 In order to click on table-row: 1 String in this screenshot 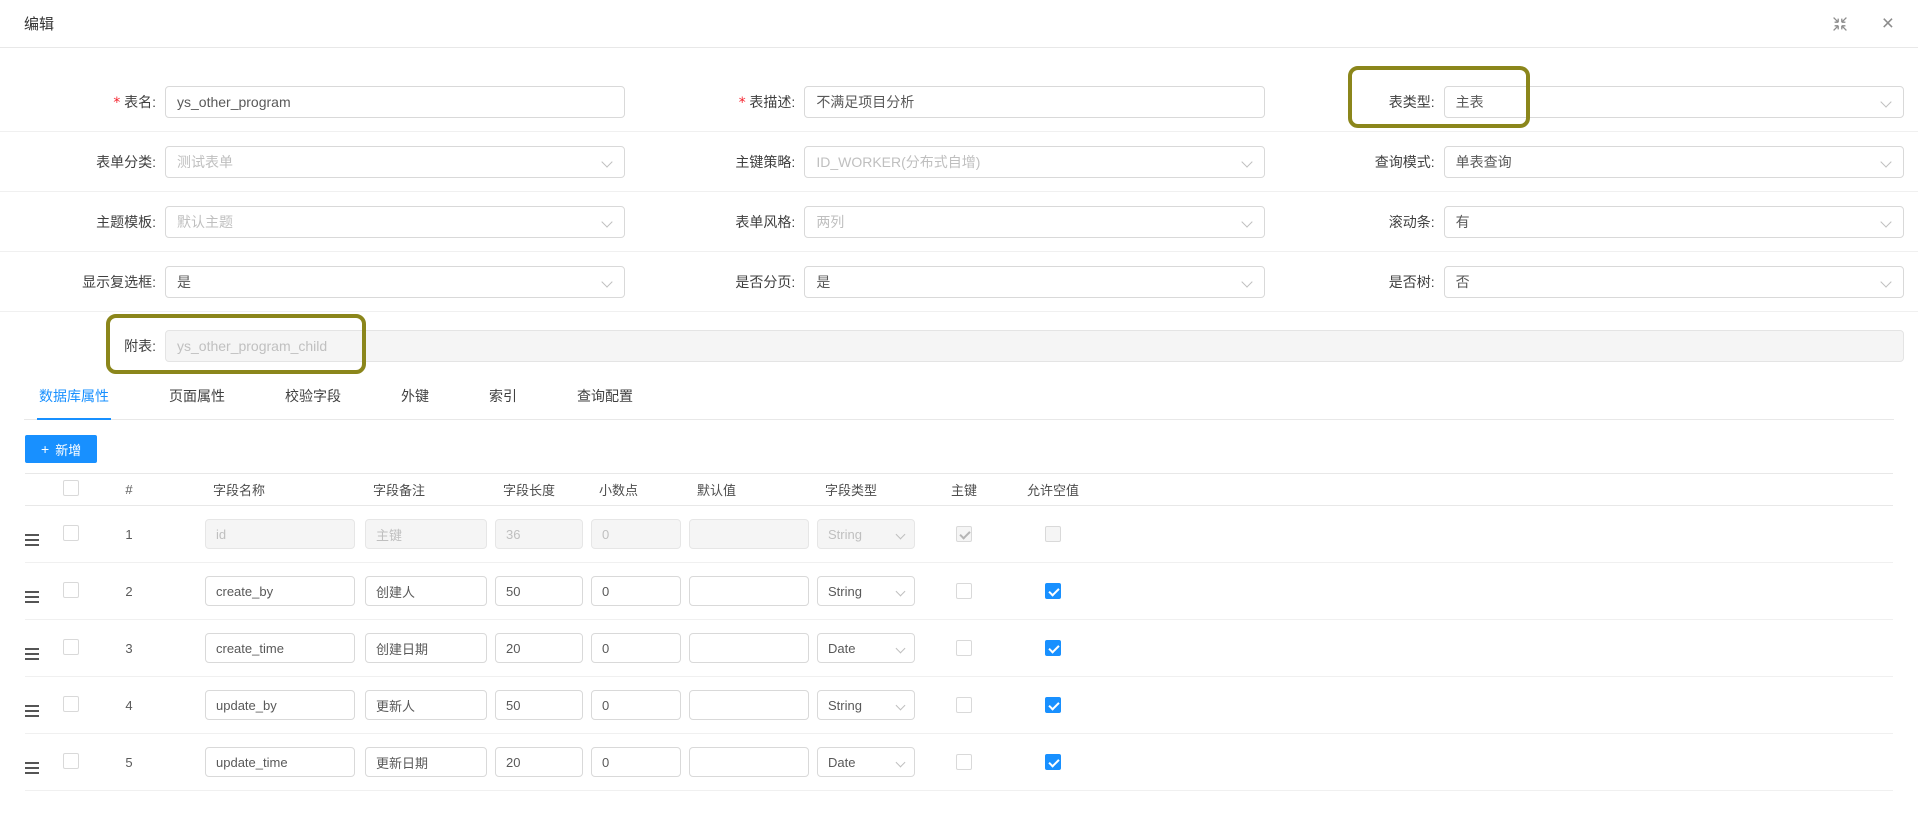, I will do `click(959, 534)`.